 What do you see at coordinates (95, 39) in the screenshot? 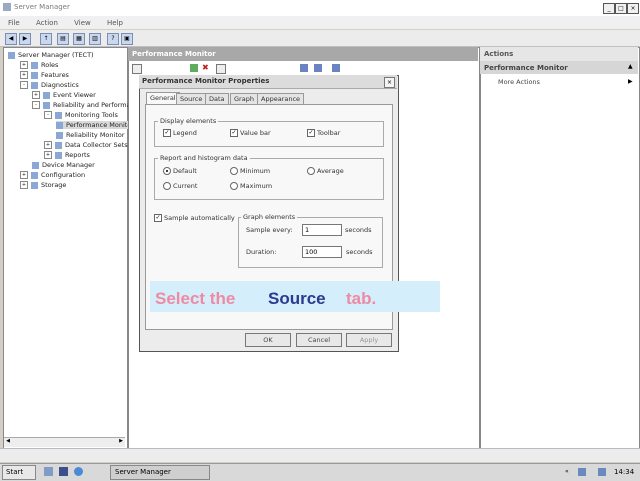
I see `export-icon: ▥` at bounding box center [95, 39].